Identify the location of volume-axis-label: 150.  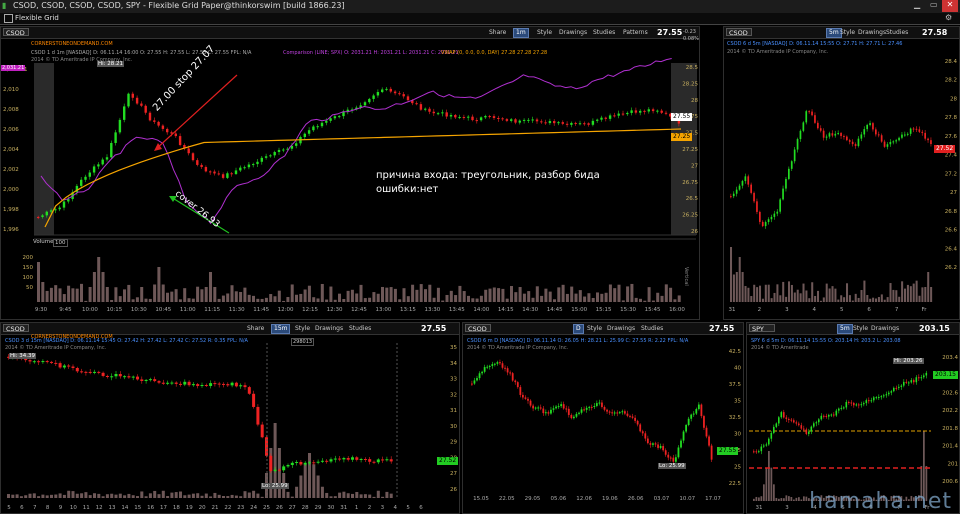
(28, 268).